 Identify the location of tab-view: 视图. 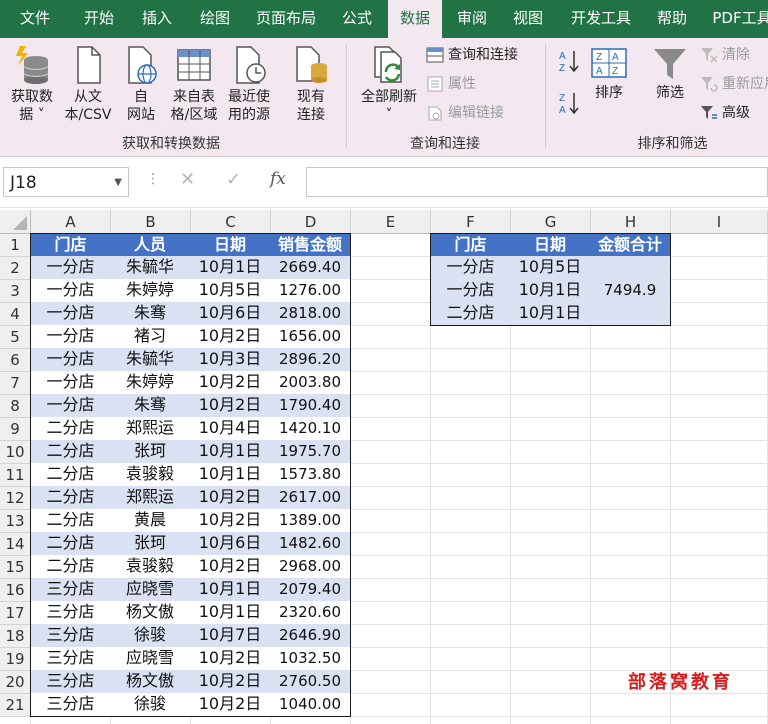
(528, 19).